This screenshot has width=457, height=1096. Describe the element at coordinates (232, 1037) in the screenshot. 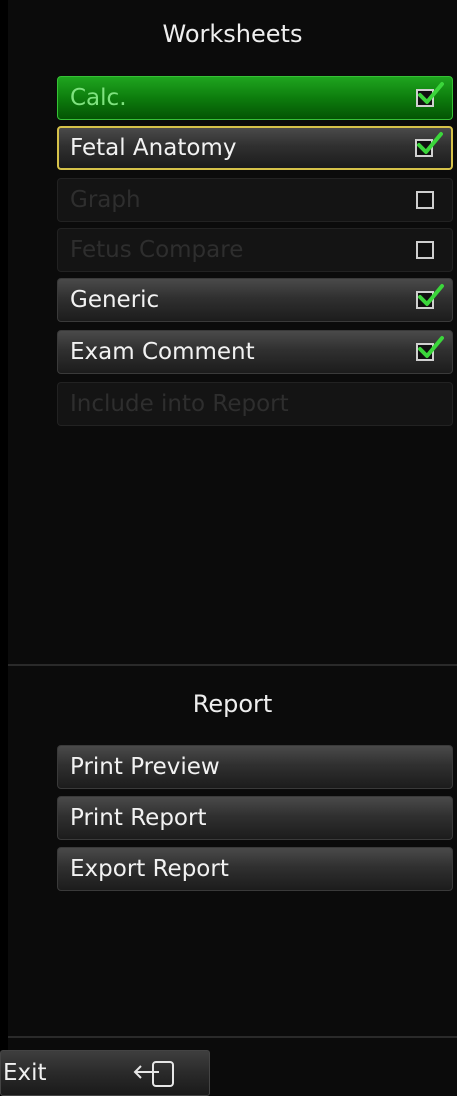

I see `footer-divider` at that location.